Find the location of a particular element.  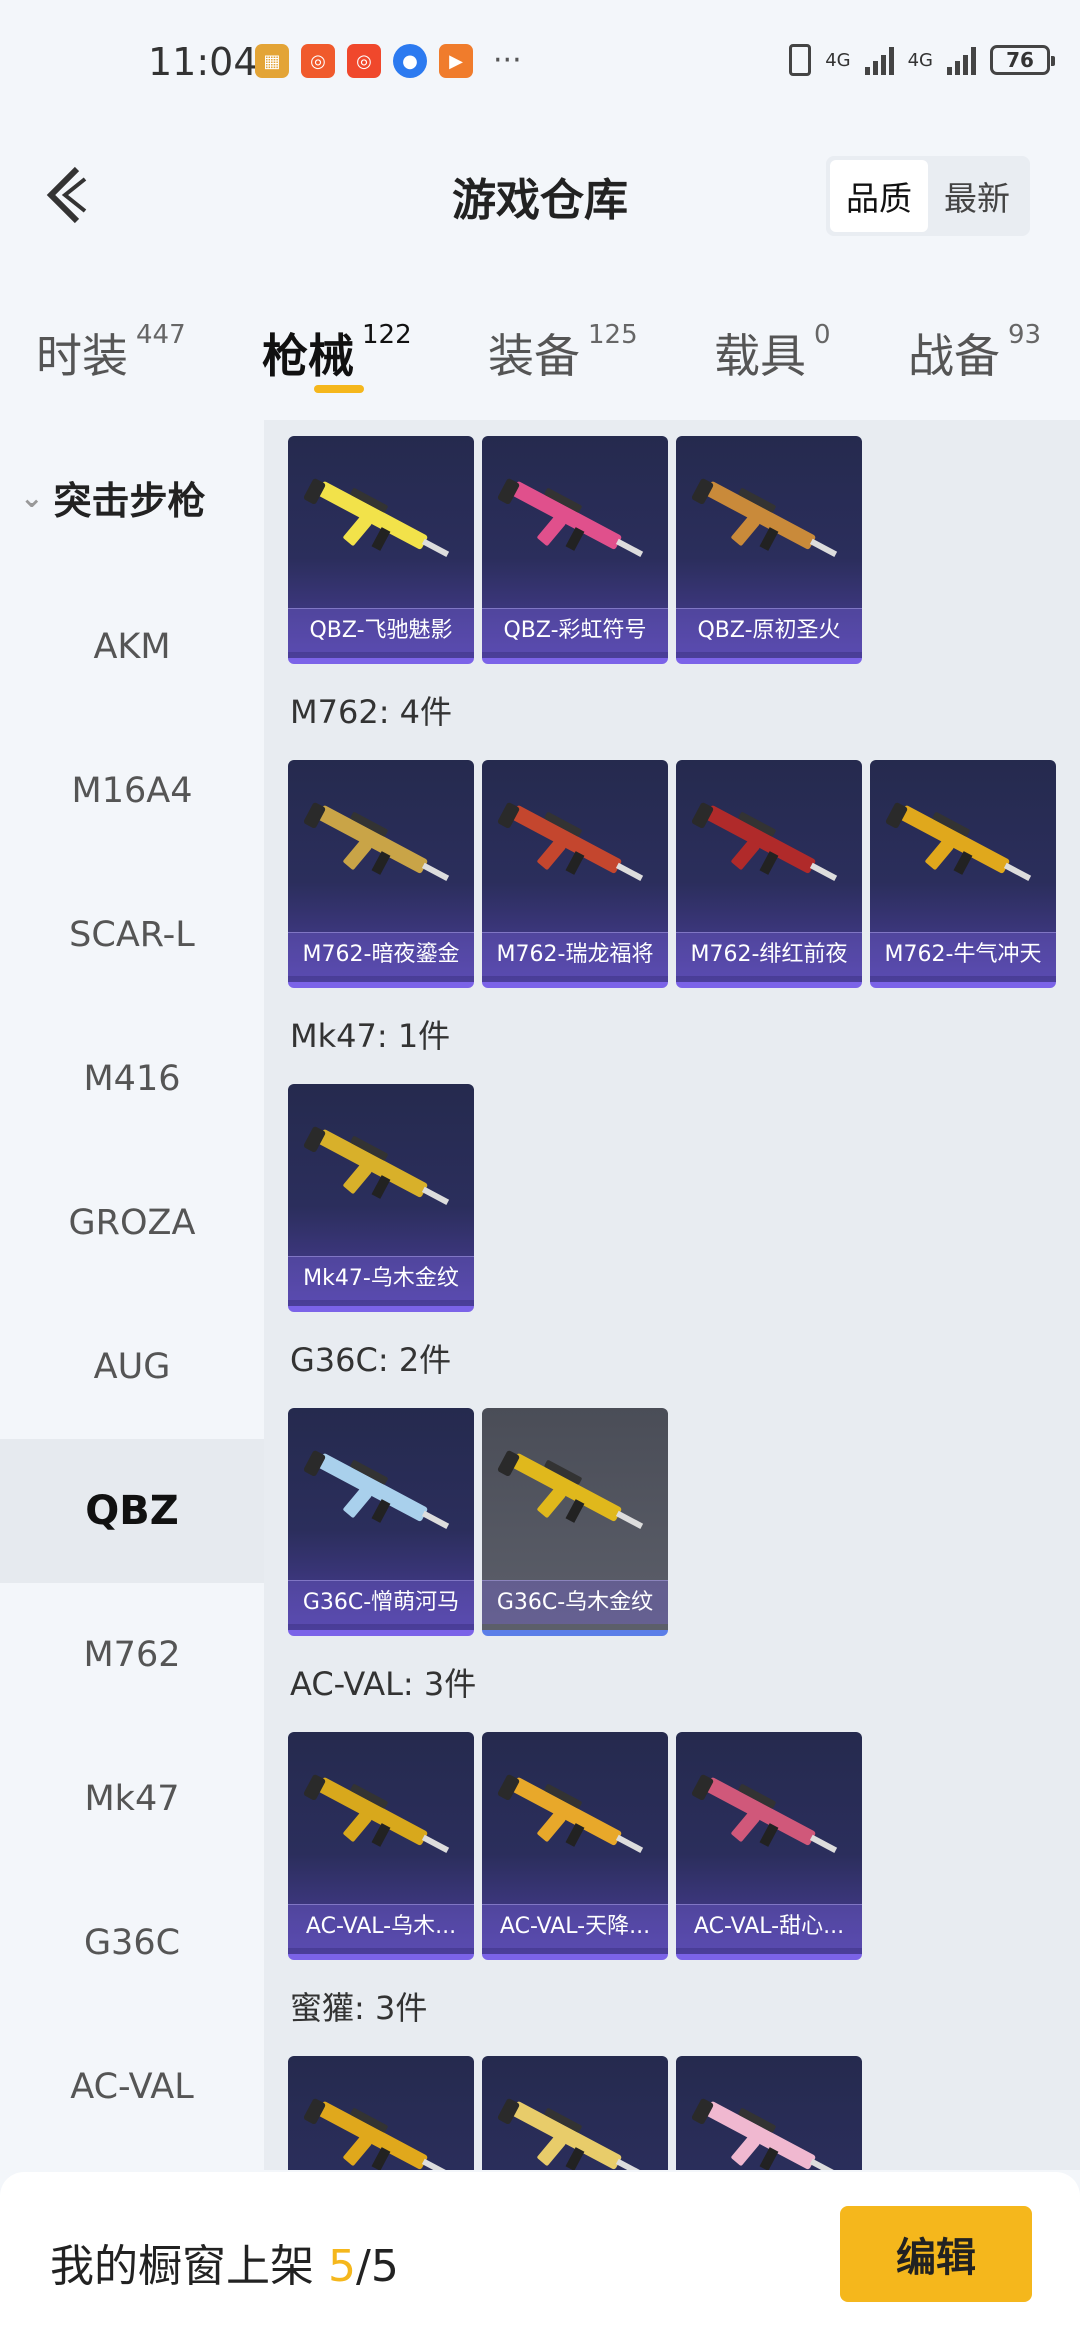

tab-equipment: 装备 125 is located at coordinates (563, 353).